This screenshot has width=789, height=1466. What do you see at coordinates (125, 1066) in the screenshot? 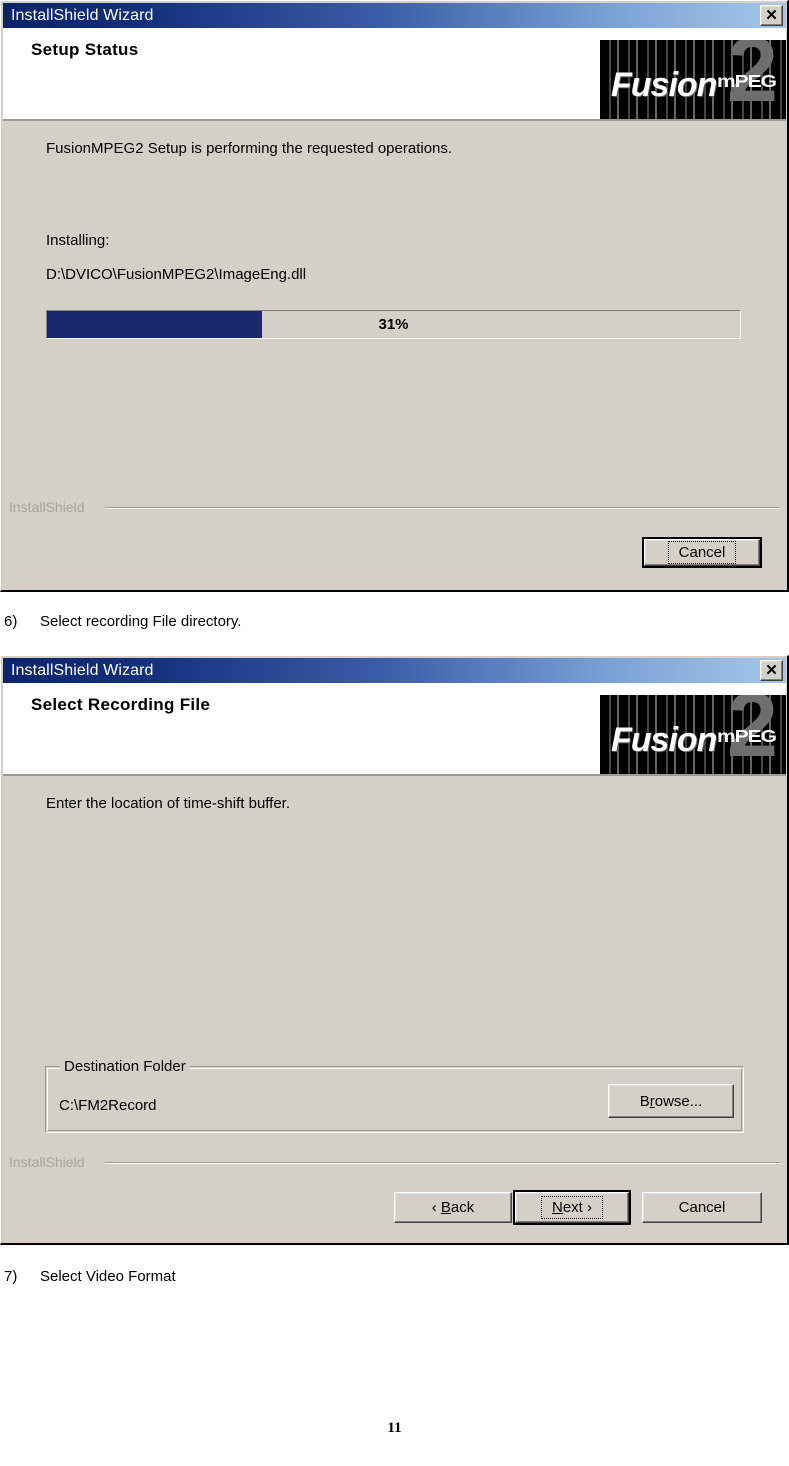
I see `destination-folder-legend: Destination Folder` at bounding box center [125, 1066].